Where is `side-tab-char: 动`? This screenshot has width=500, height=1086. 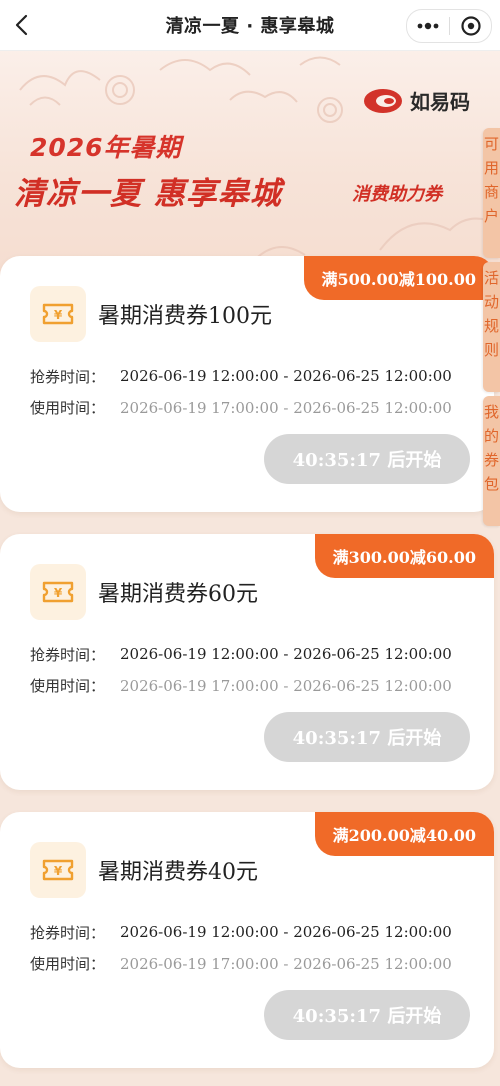
side-tab-char: 动 is located at coordinates (491, 302).